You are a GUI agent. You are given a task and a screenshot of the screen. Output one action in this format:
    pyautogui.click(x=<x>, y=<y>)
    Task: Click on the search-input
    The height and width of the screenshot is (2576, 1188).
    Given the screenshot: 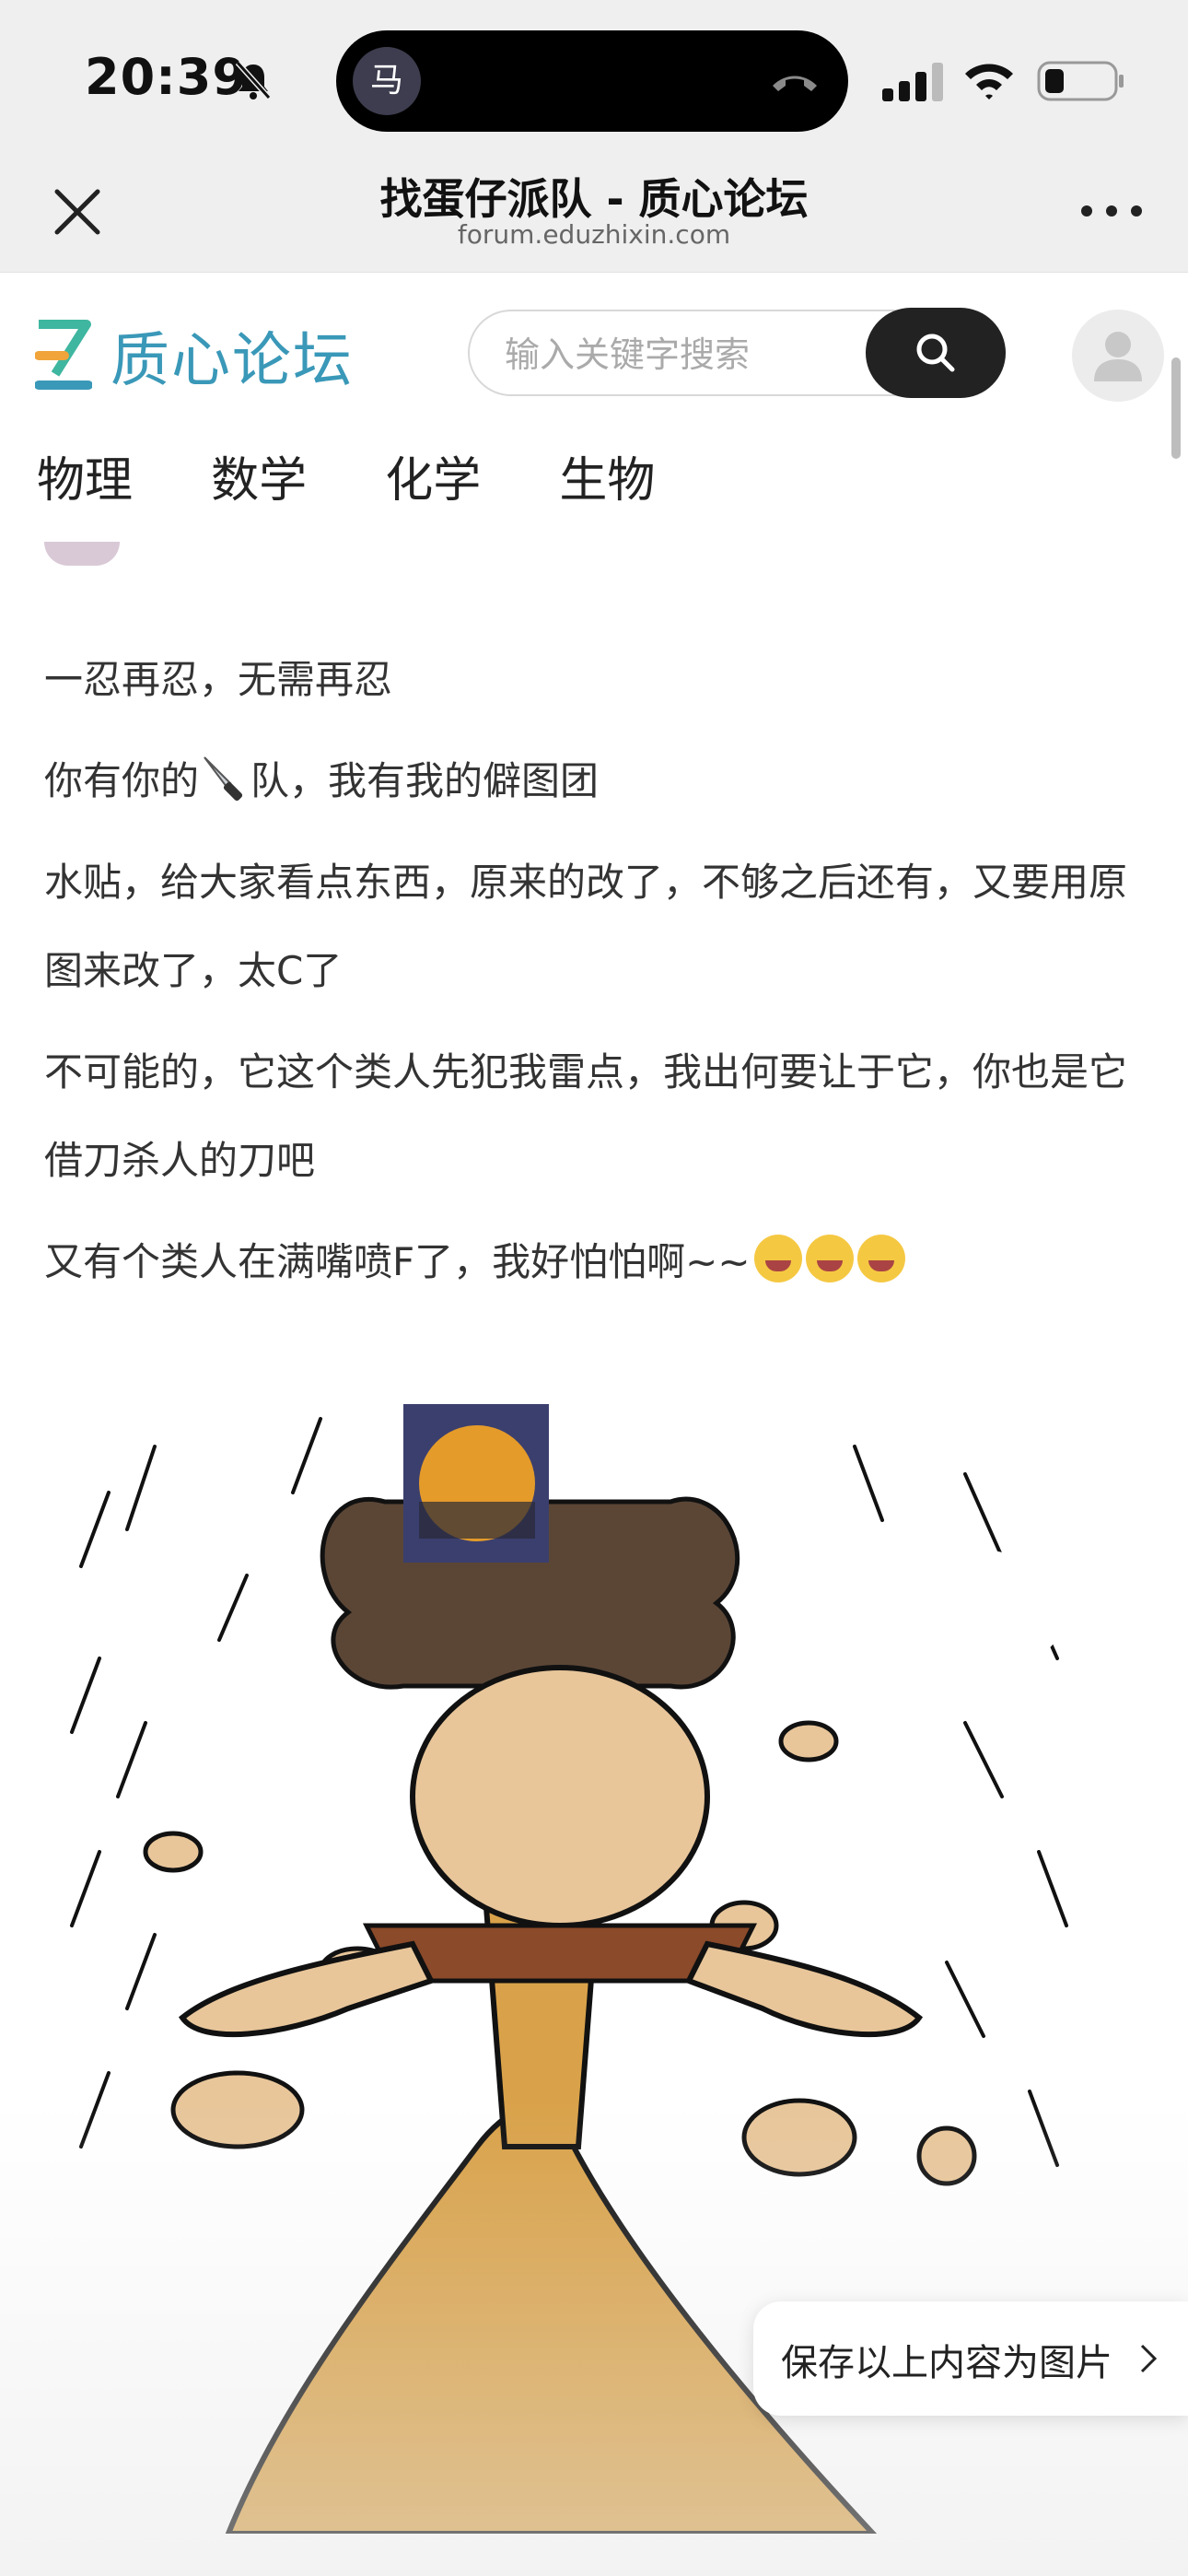 What is the action you would take?
    pyautogui.click(x=679, y=354)
    